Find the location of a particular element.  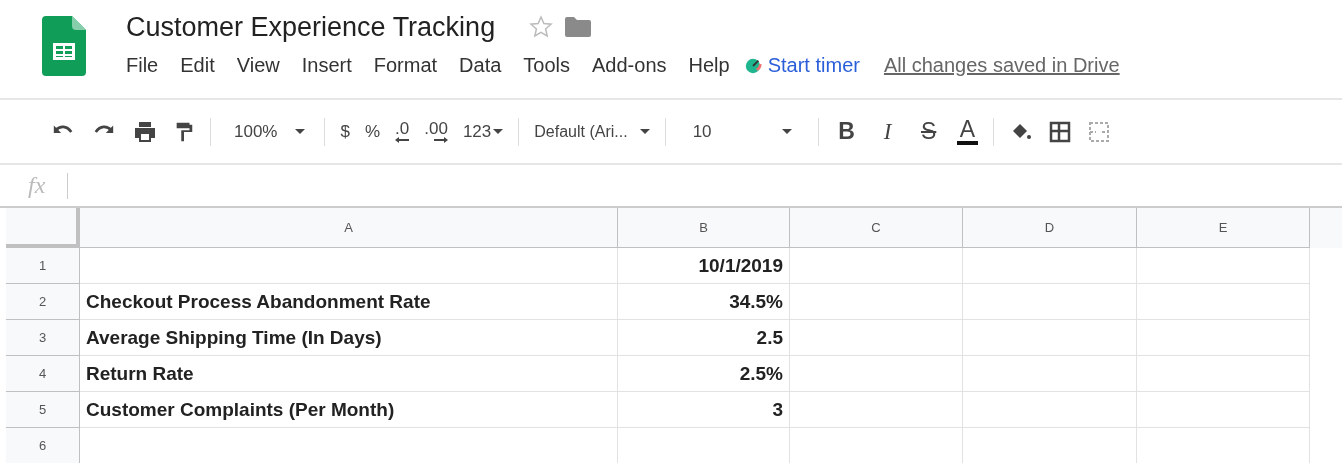

decrease-decimals-button: .0 is located at coordinates (402, 131).